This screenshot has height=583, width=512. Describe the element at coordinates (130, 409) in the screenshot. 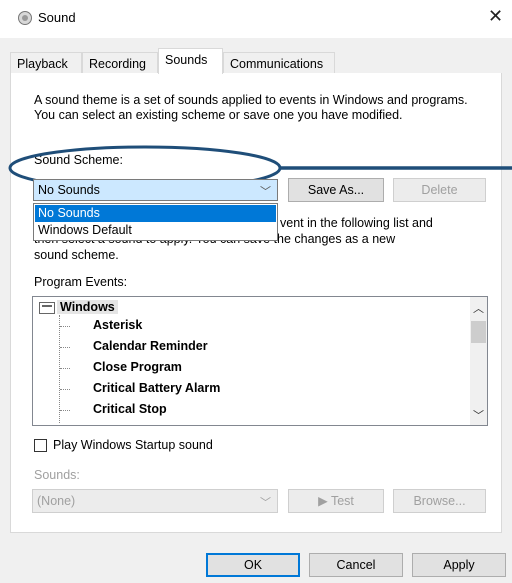

I see `tree-item-critical-stop: Critical Stop` at that location.